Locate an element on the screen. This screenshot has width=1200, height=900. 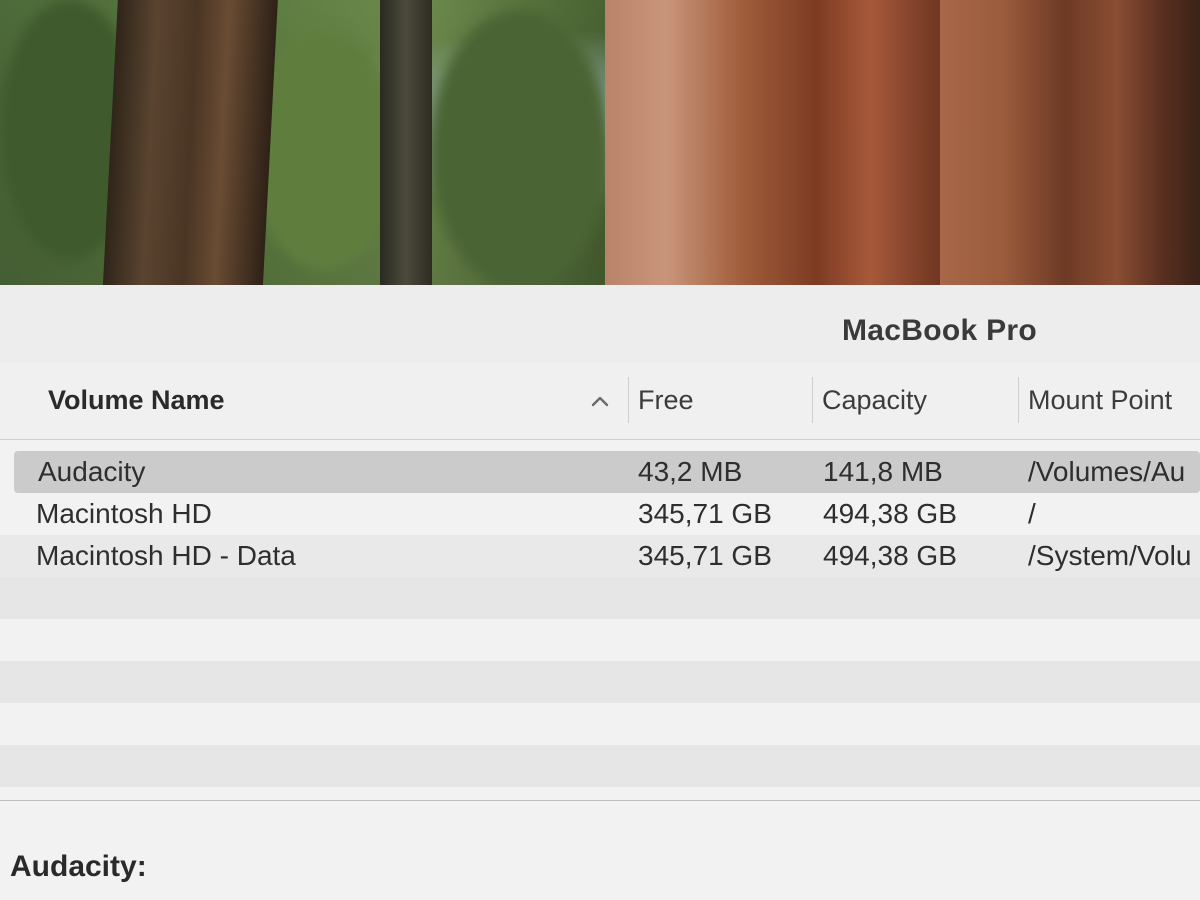
window-title: MacBook Pro is located at coordinates (940, 330).